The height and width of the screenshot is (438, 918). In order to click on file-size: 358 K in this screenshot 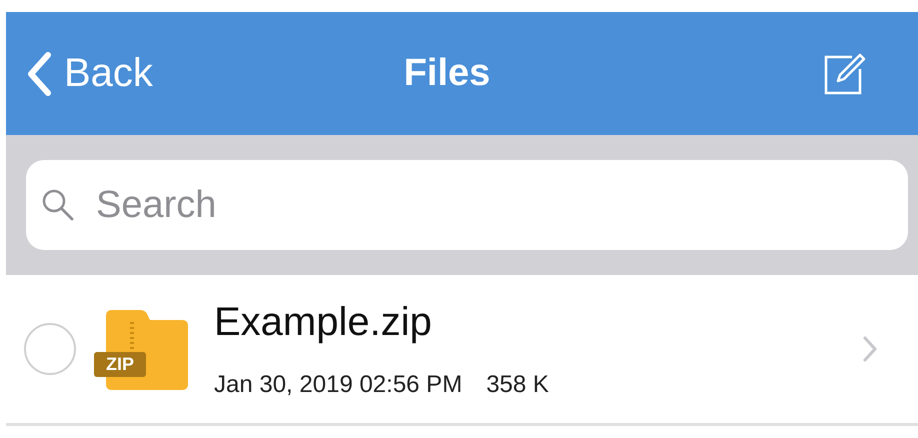, I will do `click(517, 384)`.